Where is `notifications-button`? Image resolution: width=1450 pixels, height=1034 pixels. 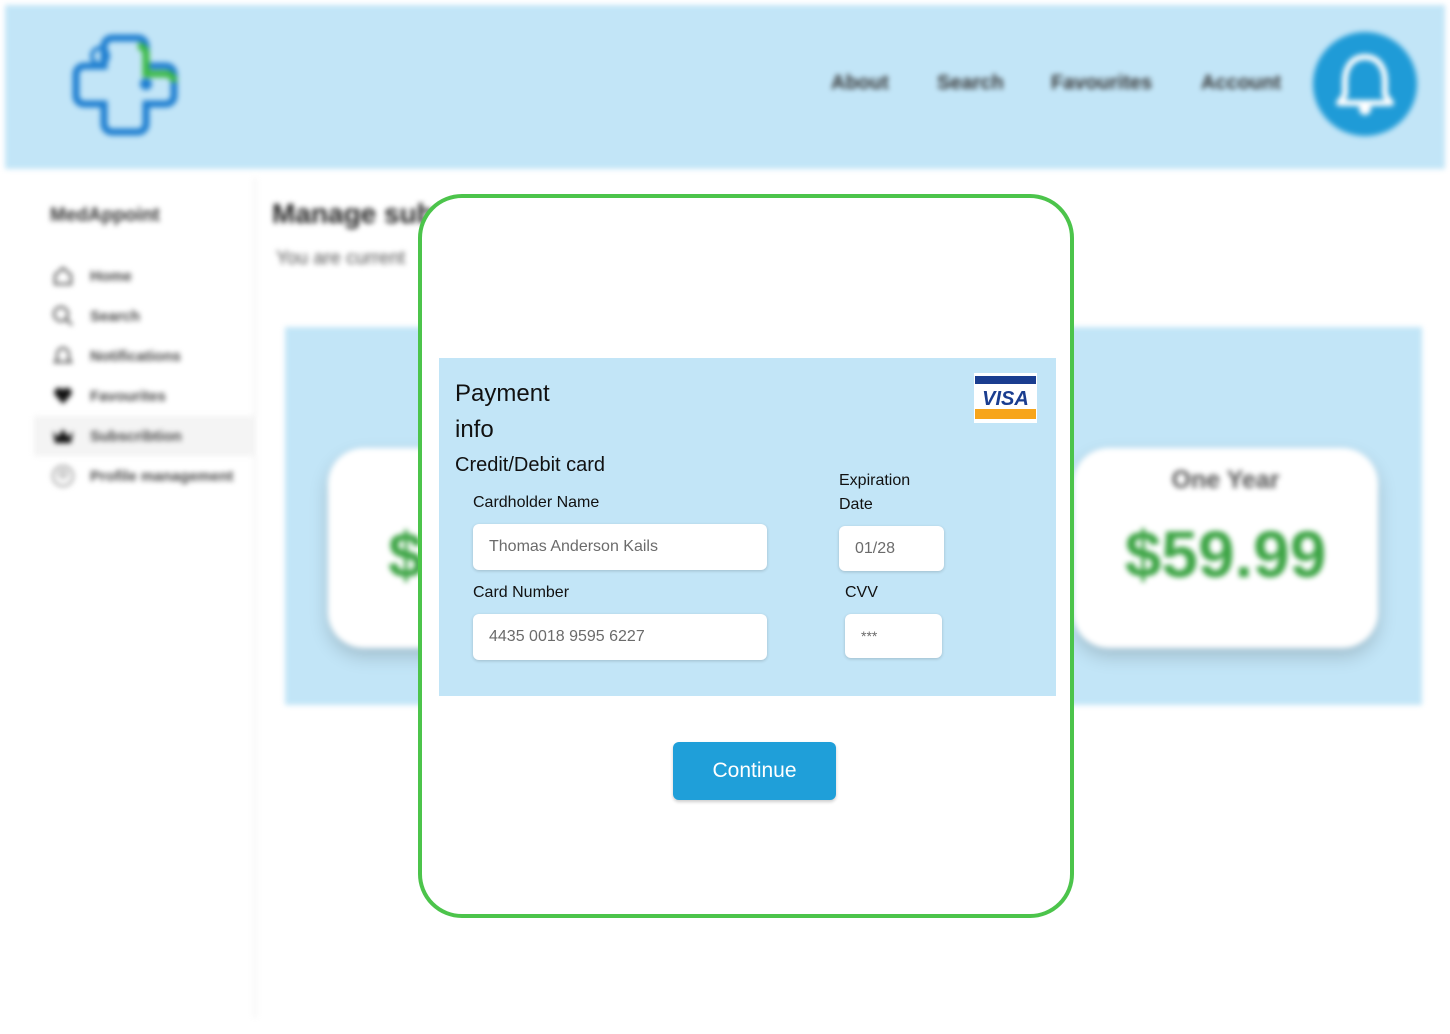 notifications-button is located at coordinates (1365, 84).